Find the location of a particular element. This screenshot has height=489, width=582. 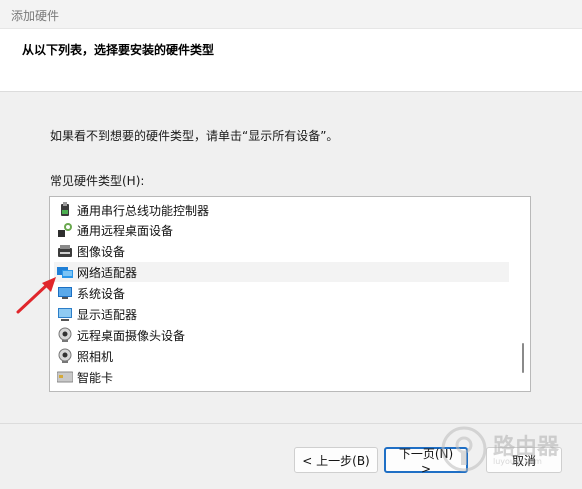

scroll-thumb is located at coordinates (523, 358).